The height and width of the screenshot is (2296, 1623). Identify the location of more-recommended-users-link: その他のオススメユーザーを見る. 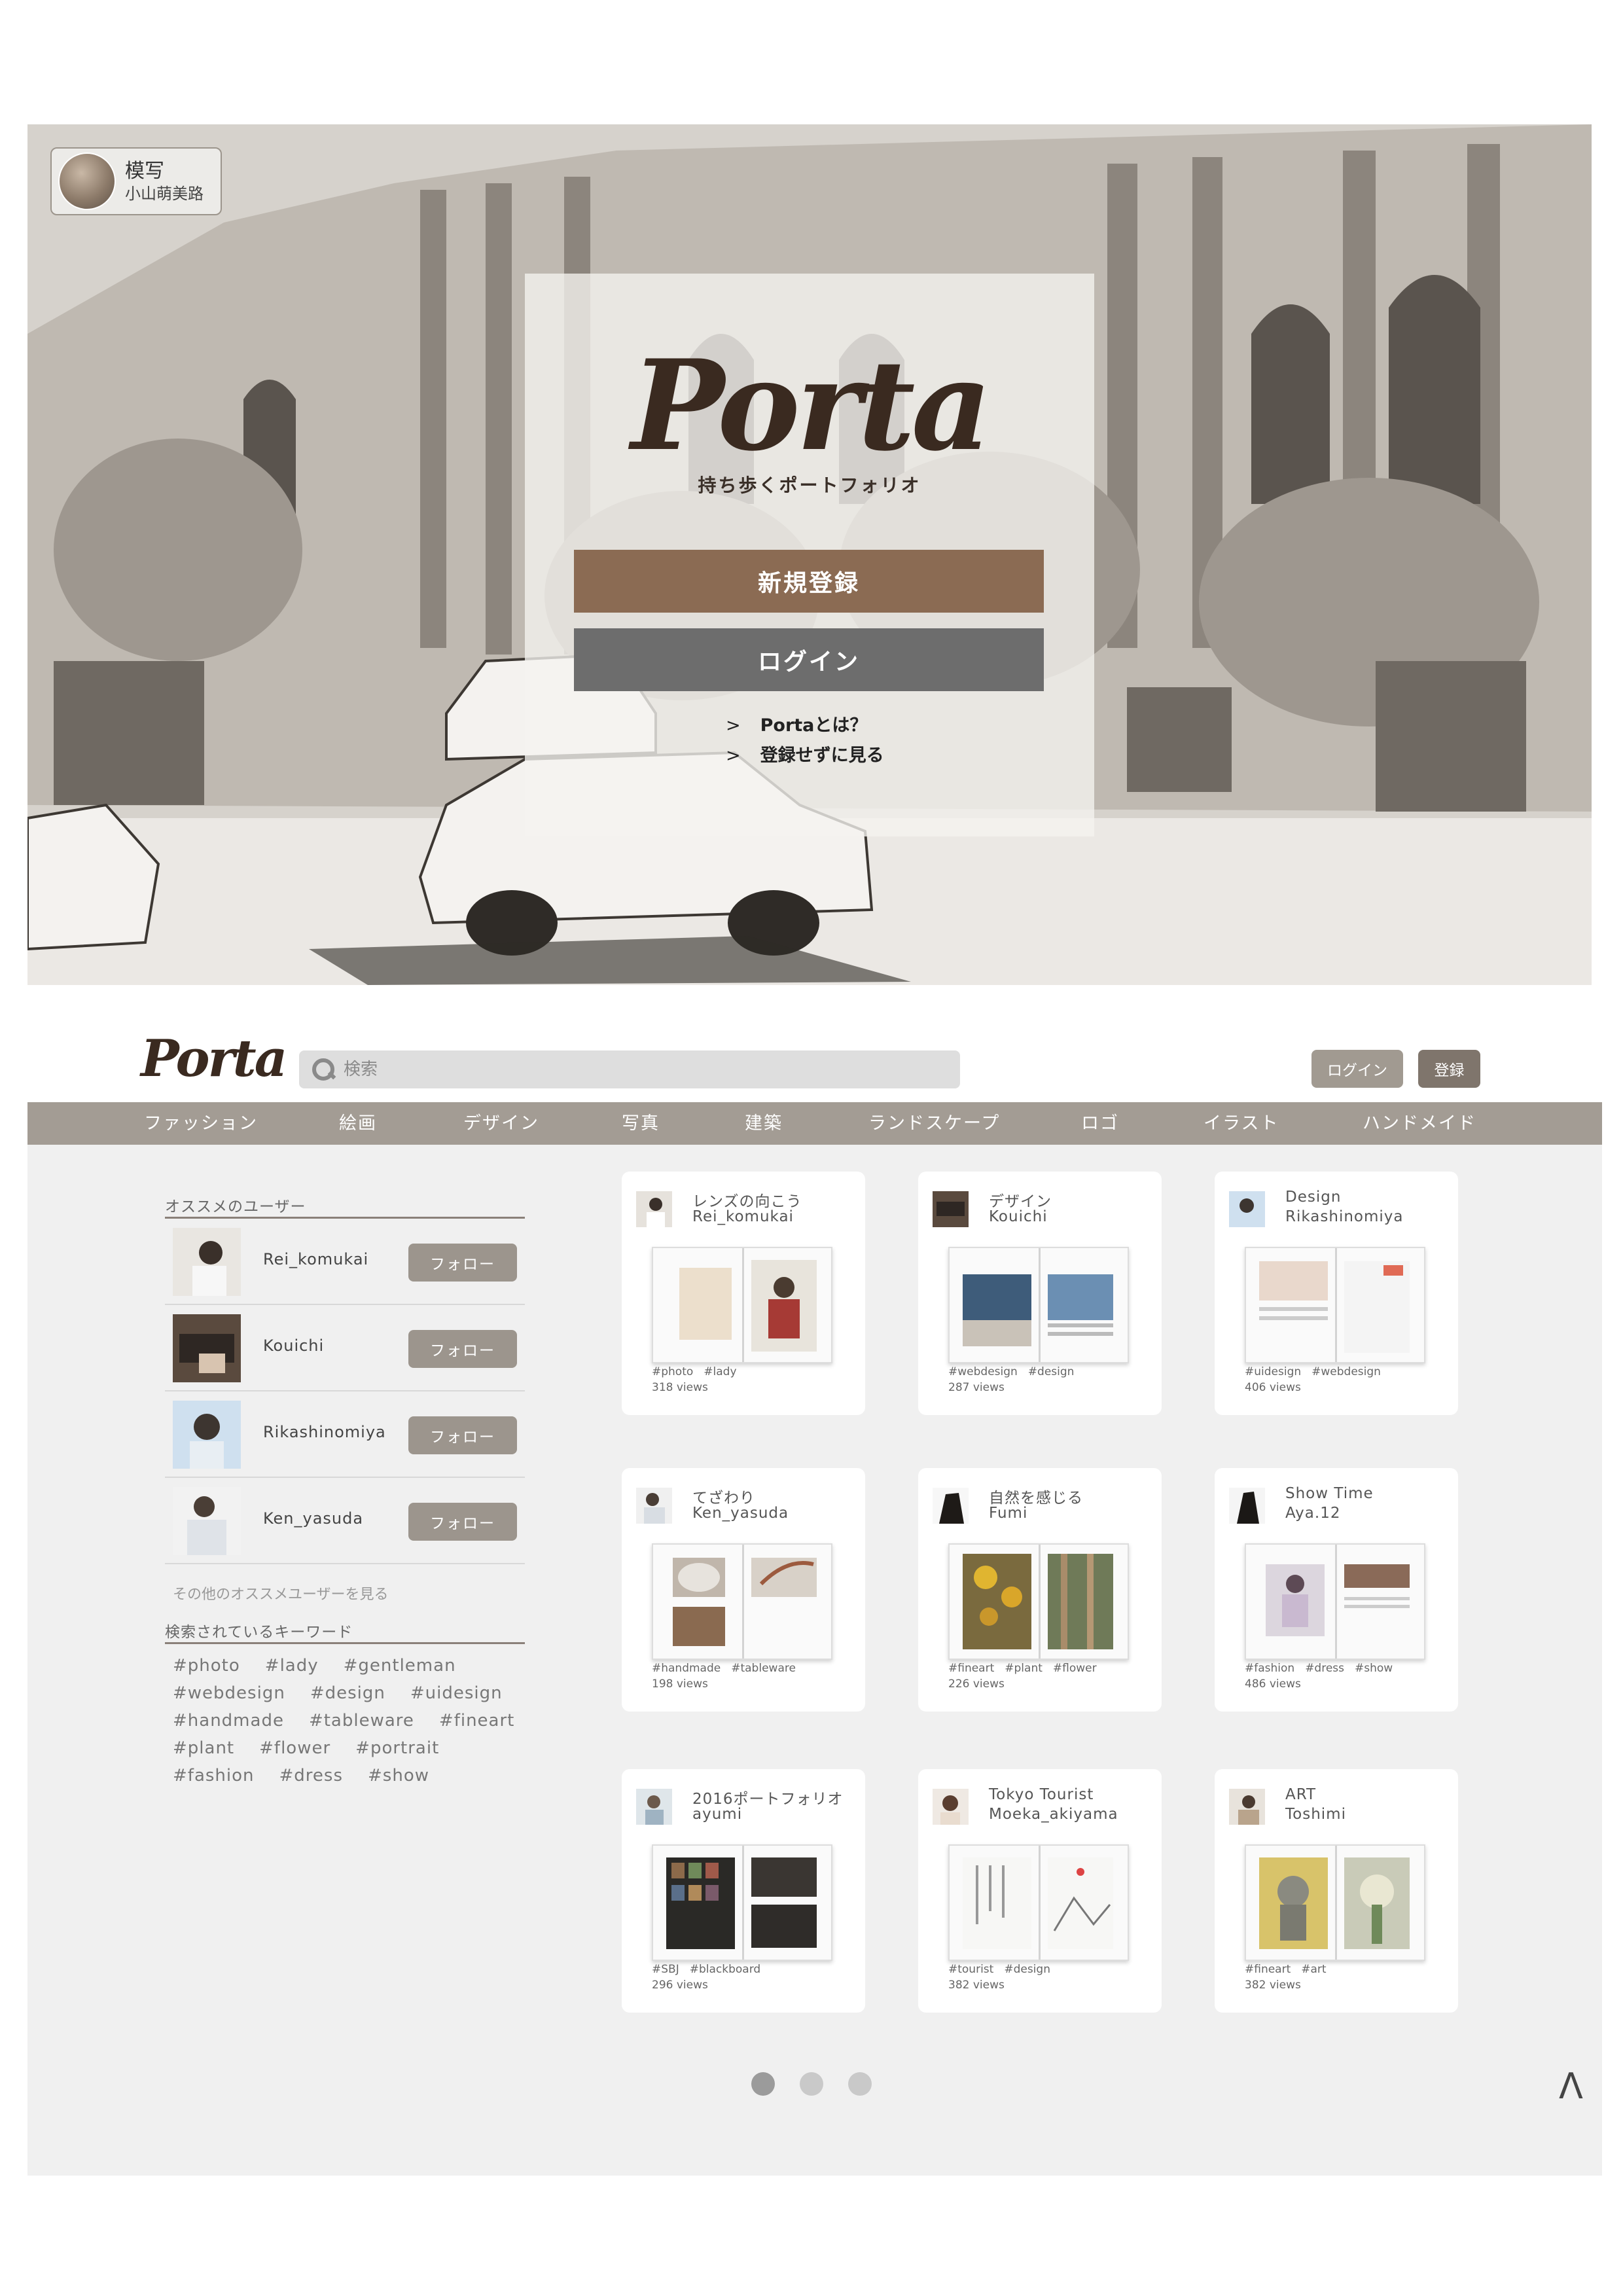
(281, 1594).